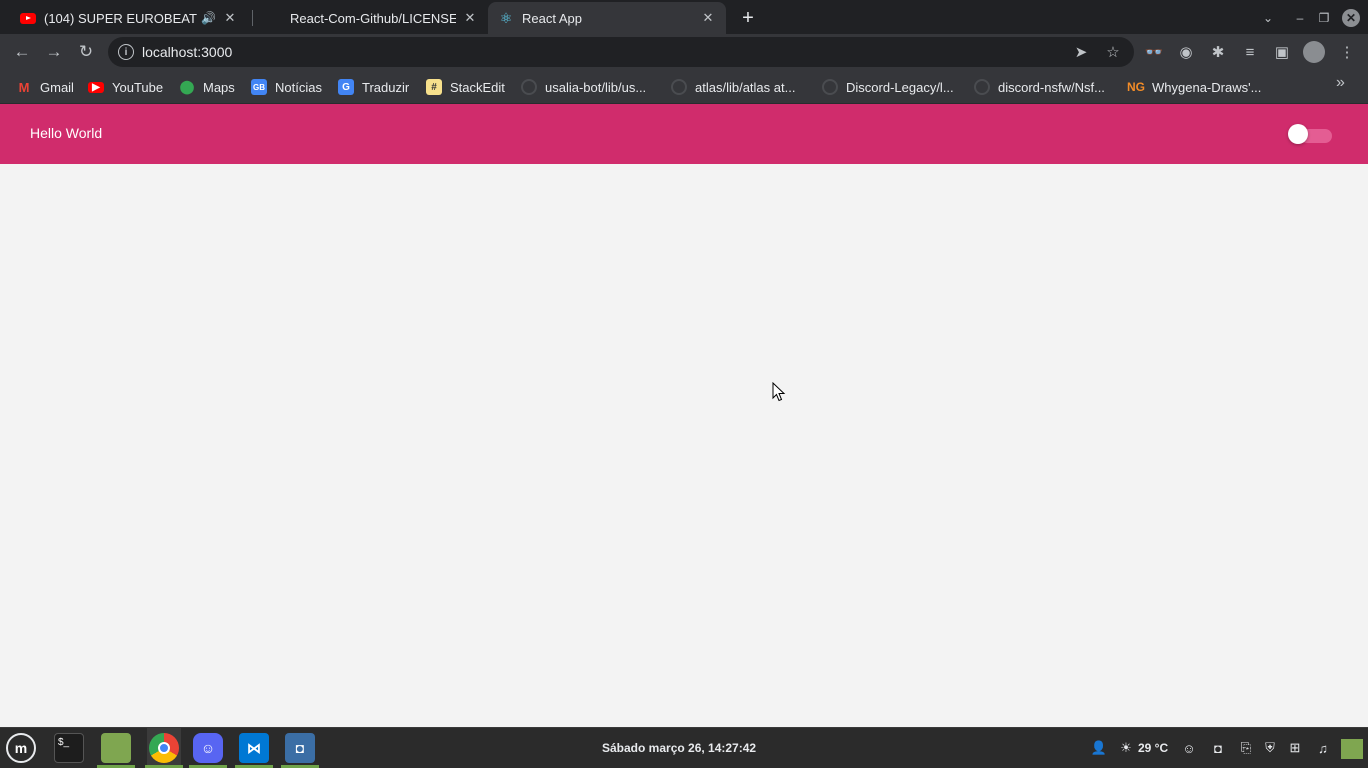 The height and width of the screenshot is (768, 1368). Describe the element at coordinates (57, 87) in the screenshot. I see `bookmark-label: Gmail` at that location.